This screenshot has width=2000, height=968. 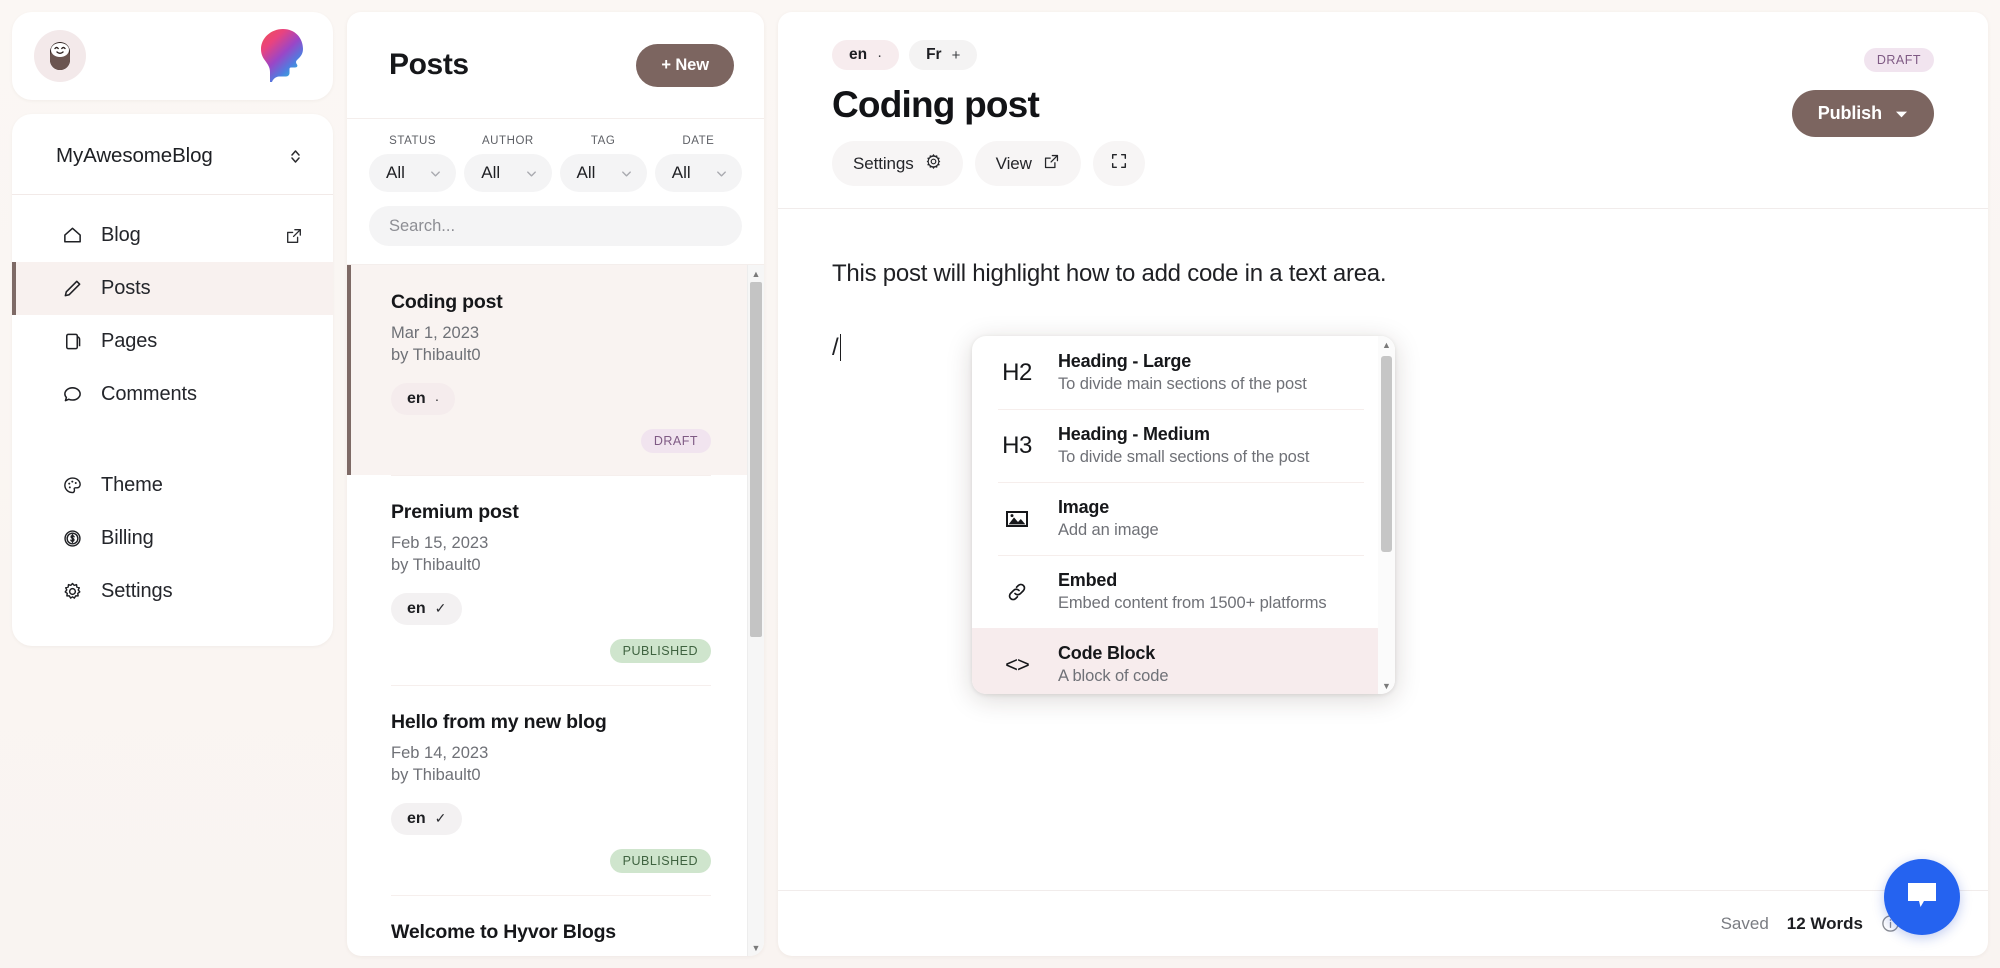 I want to click on slash-item-description: Embed content from 1500+ platforms, so click(x=1192, y=603).